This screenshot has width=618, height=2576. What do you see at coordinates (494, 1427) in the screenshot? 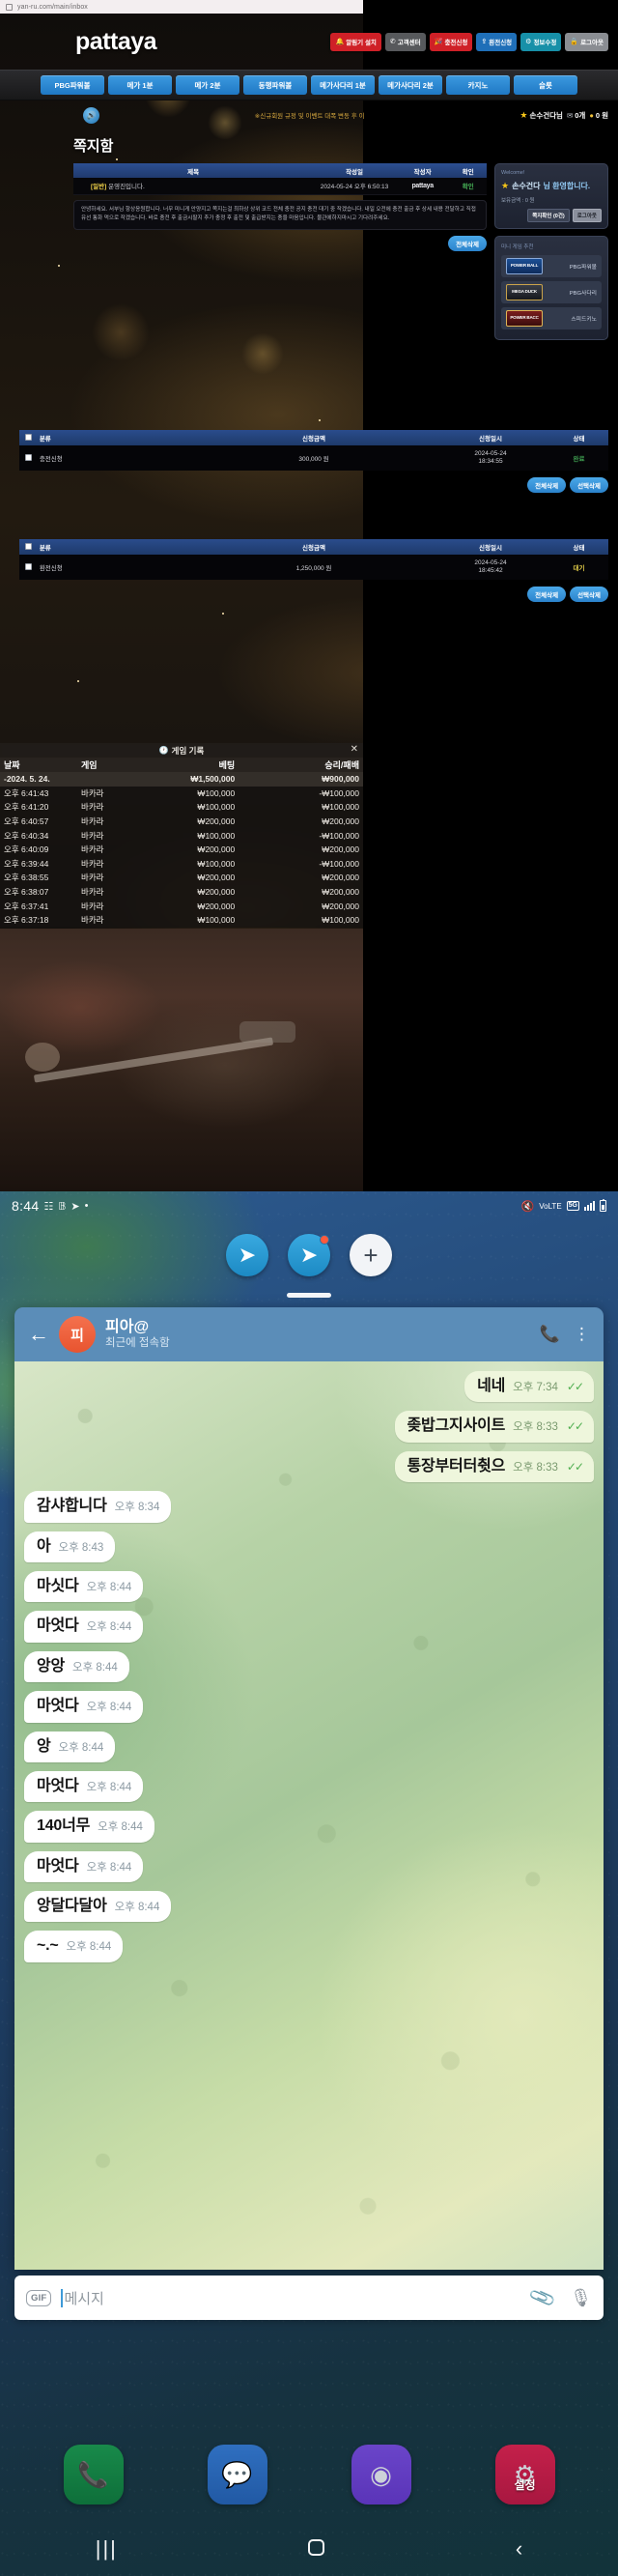
I see `chat-bubble-outgoing: 좆밥그지사이트 오후 8:33 ✓✓` at bounding box center [494, 1427].